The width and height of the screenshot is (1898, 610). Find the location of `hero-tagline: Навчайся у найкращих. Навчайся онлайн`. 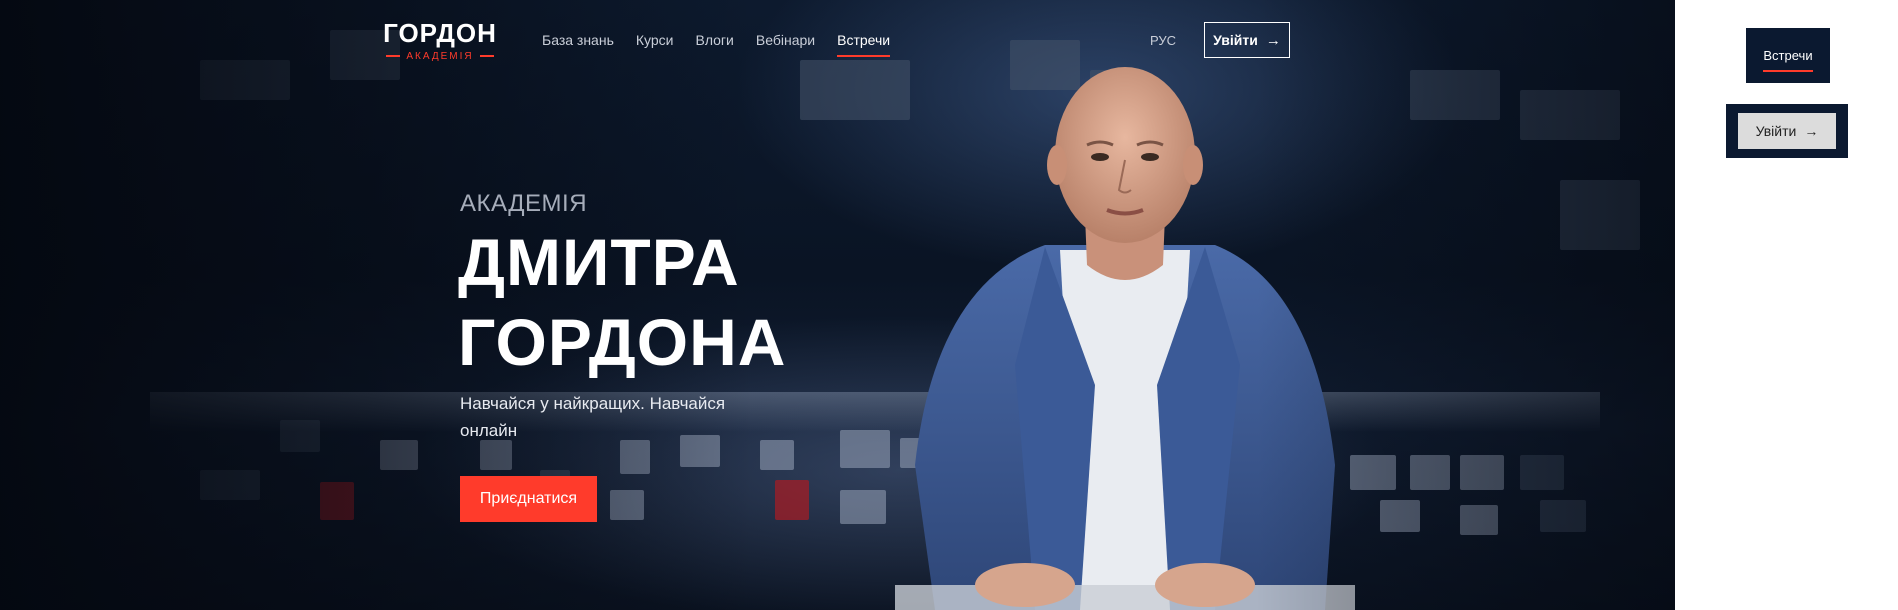

hero-tagline: Навчайся у найкращих. Навчайся онлайн is located at coordinates (593, 417).